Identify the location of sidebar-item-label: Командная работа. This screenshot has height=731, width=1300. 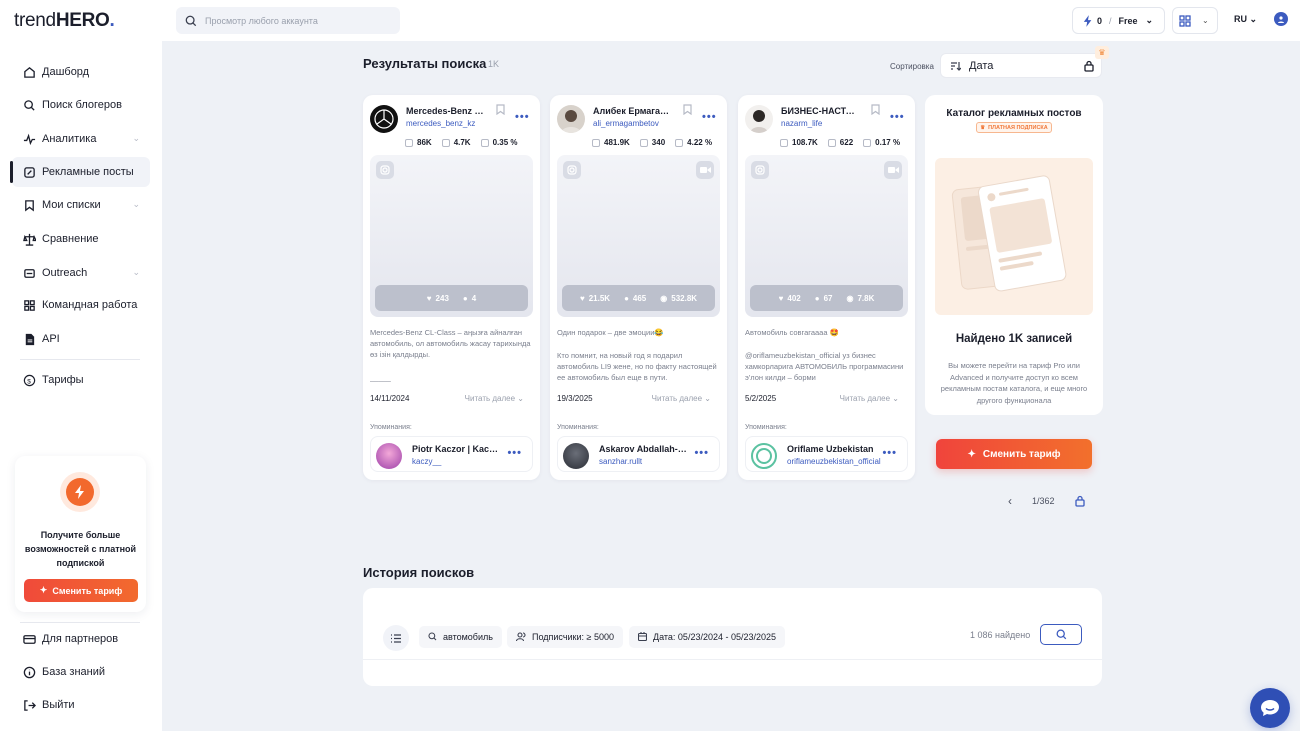
(90, 305).